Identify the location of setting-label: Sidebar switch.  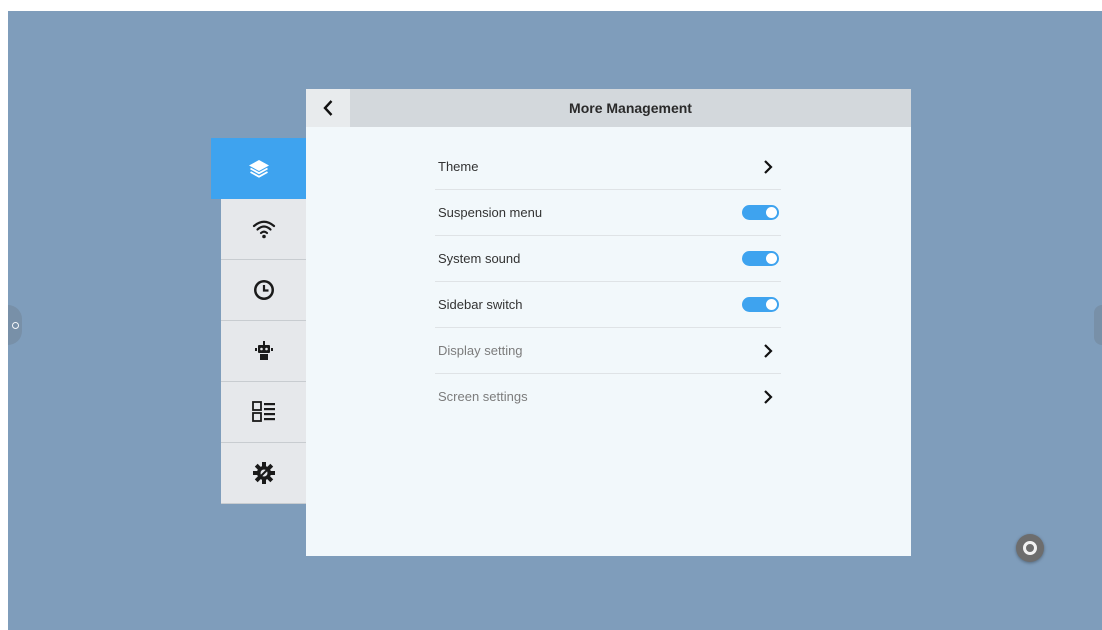
(480, 304).